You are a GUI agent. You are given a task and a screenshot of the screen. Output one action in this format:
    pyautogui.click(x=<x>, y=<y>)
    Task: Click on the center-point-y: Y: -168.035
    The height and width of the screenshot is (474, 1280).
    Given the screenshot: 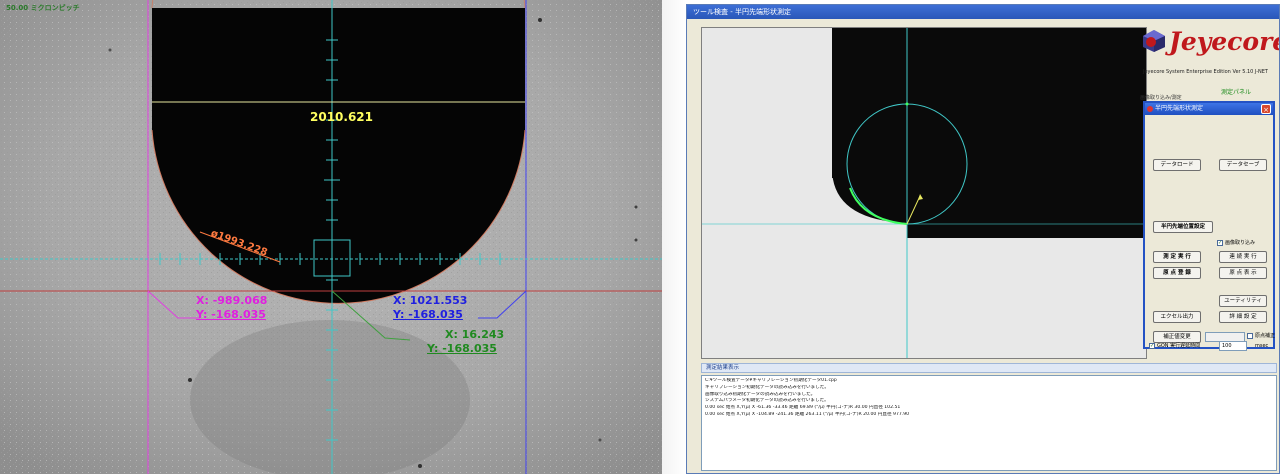 What is the action you would take?
    pyautogui.click(x=462, y=348)
    